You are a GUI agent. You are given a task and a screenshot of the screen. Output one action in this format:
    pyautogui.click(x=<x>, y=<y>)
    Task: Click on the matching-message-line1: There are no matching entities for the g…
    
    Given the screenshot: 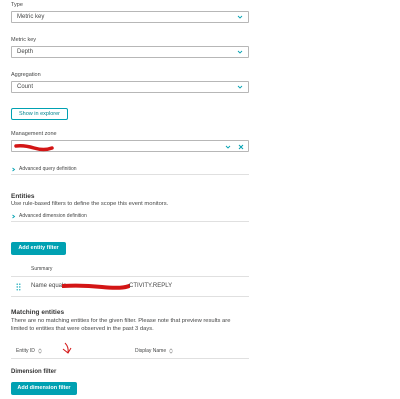 What is the action you would take?
    pyautogui.click(x=121, y=321)
    